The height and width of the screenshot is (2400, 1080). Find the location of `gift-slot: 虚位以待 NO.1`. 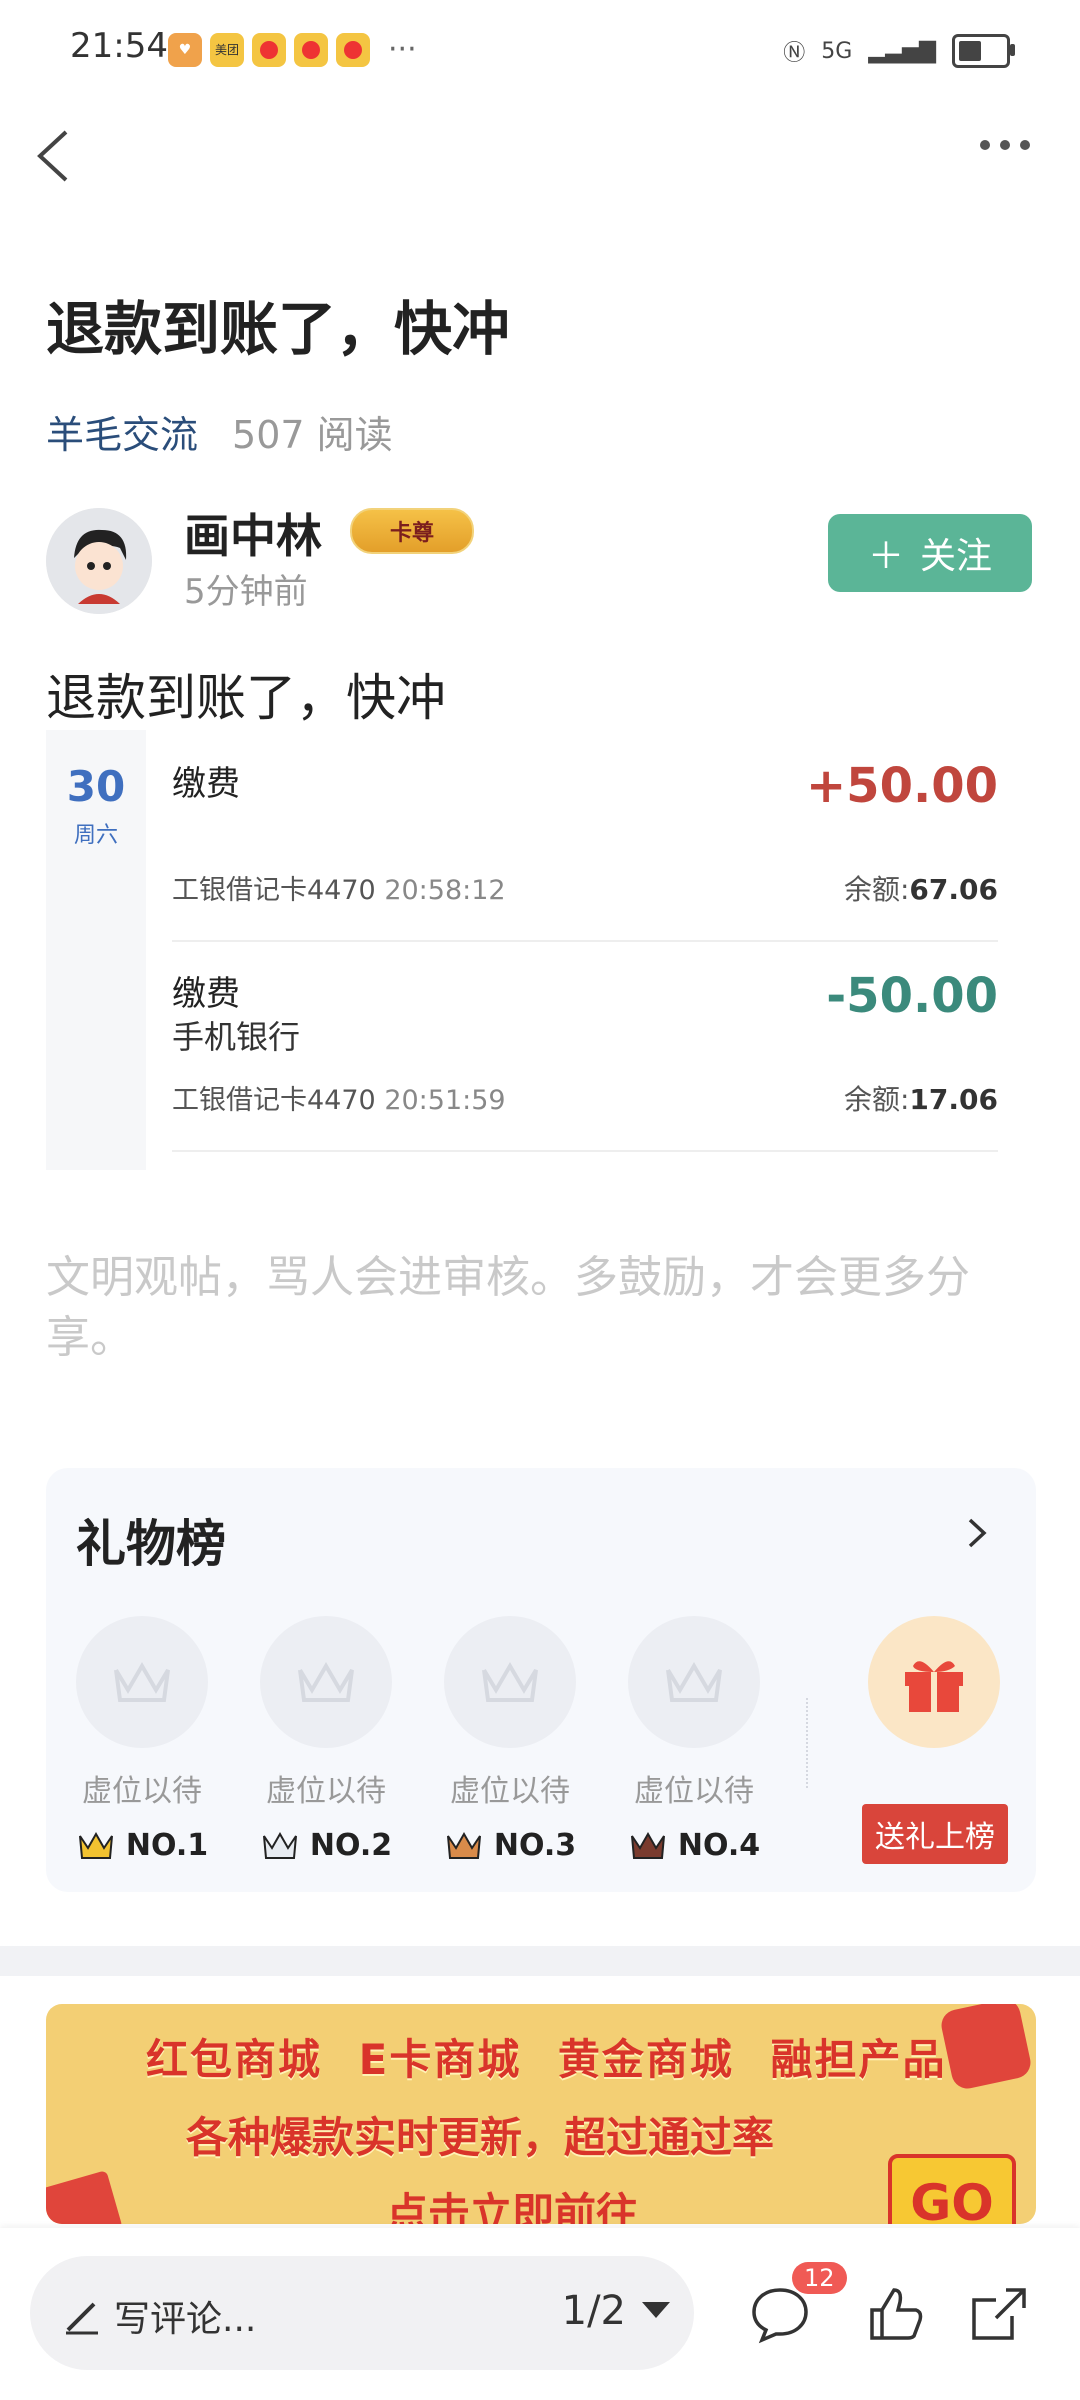

gift-slot: 虚位以待 NO.1 is located at coordinates (142, 1739).